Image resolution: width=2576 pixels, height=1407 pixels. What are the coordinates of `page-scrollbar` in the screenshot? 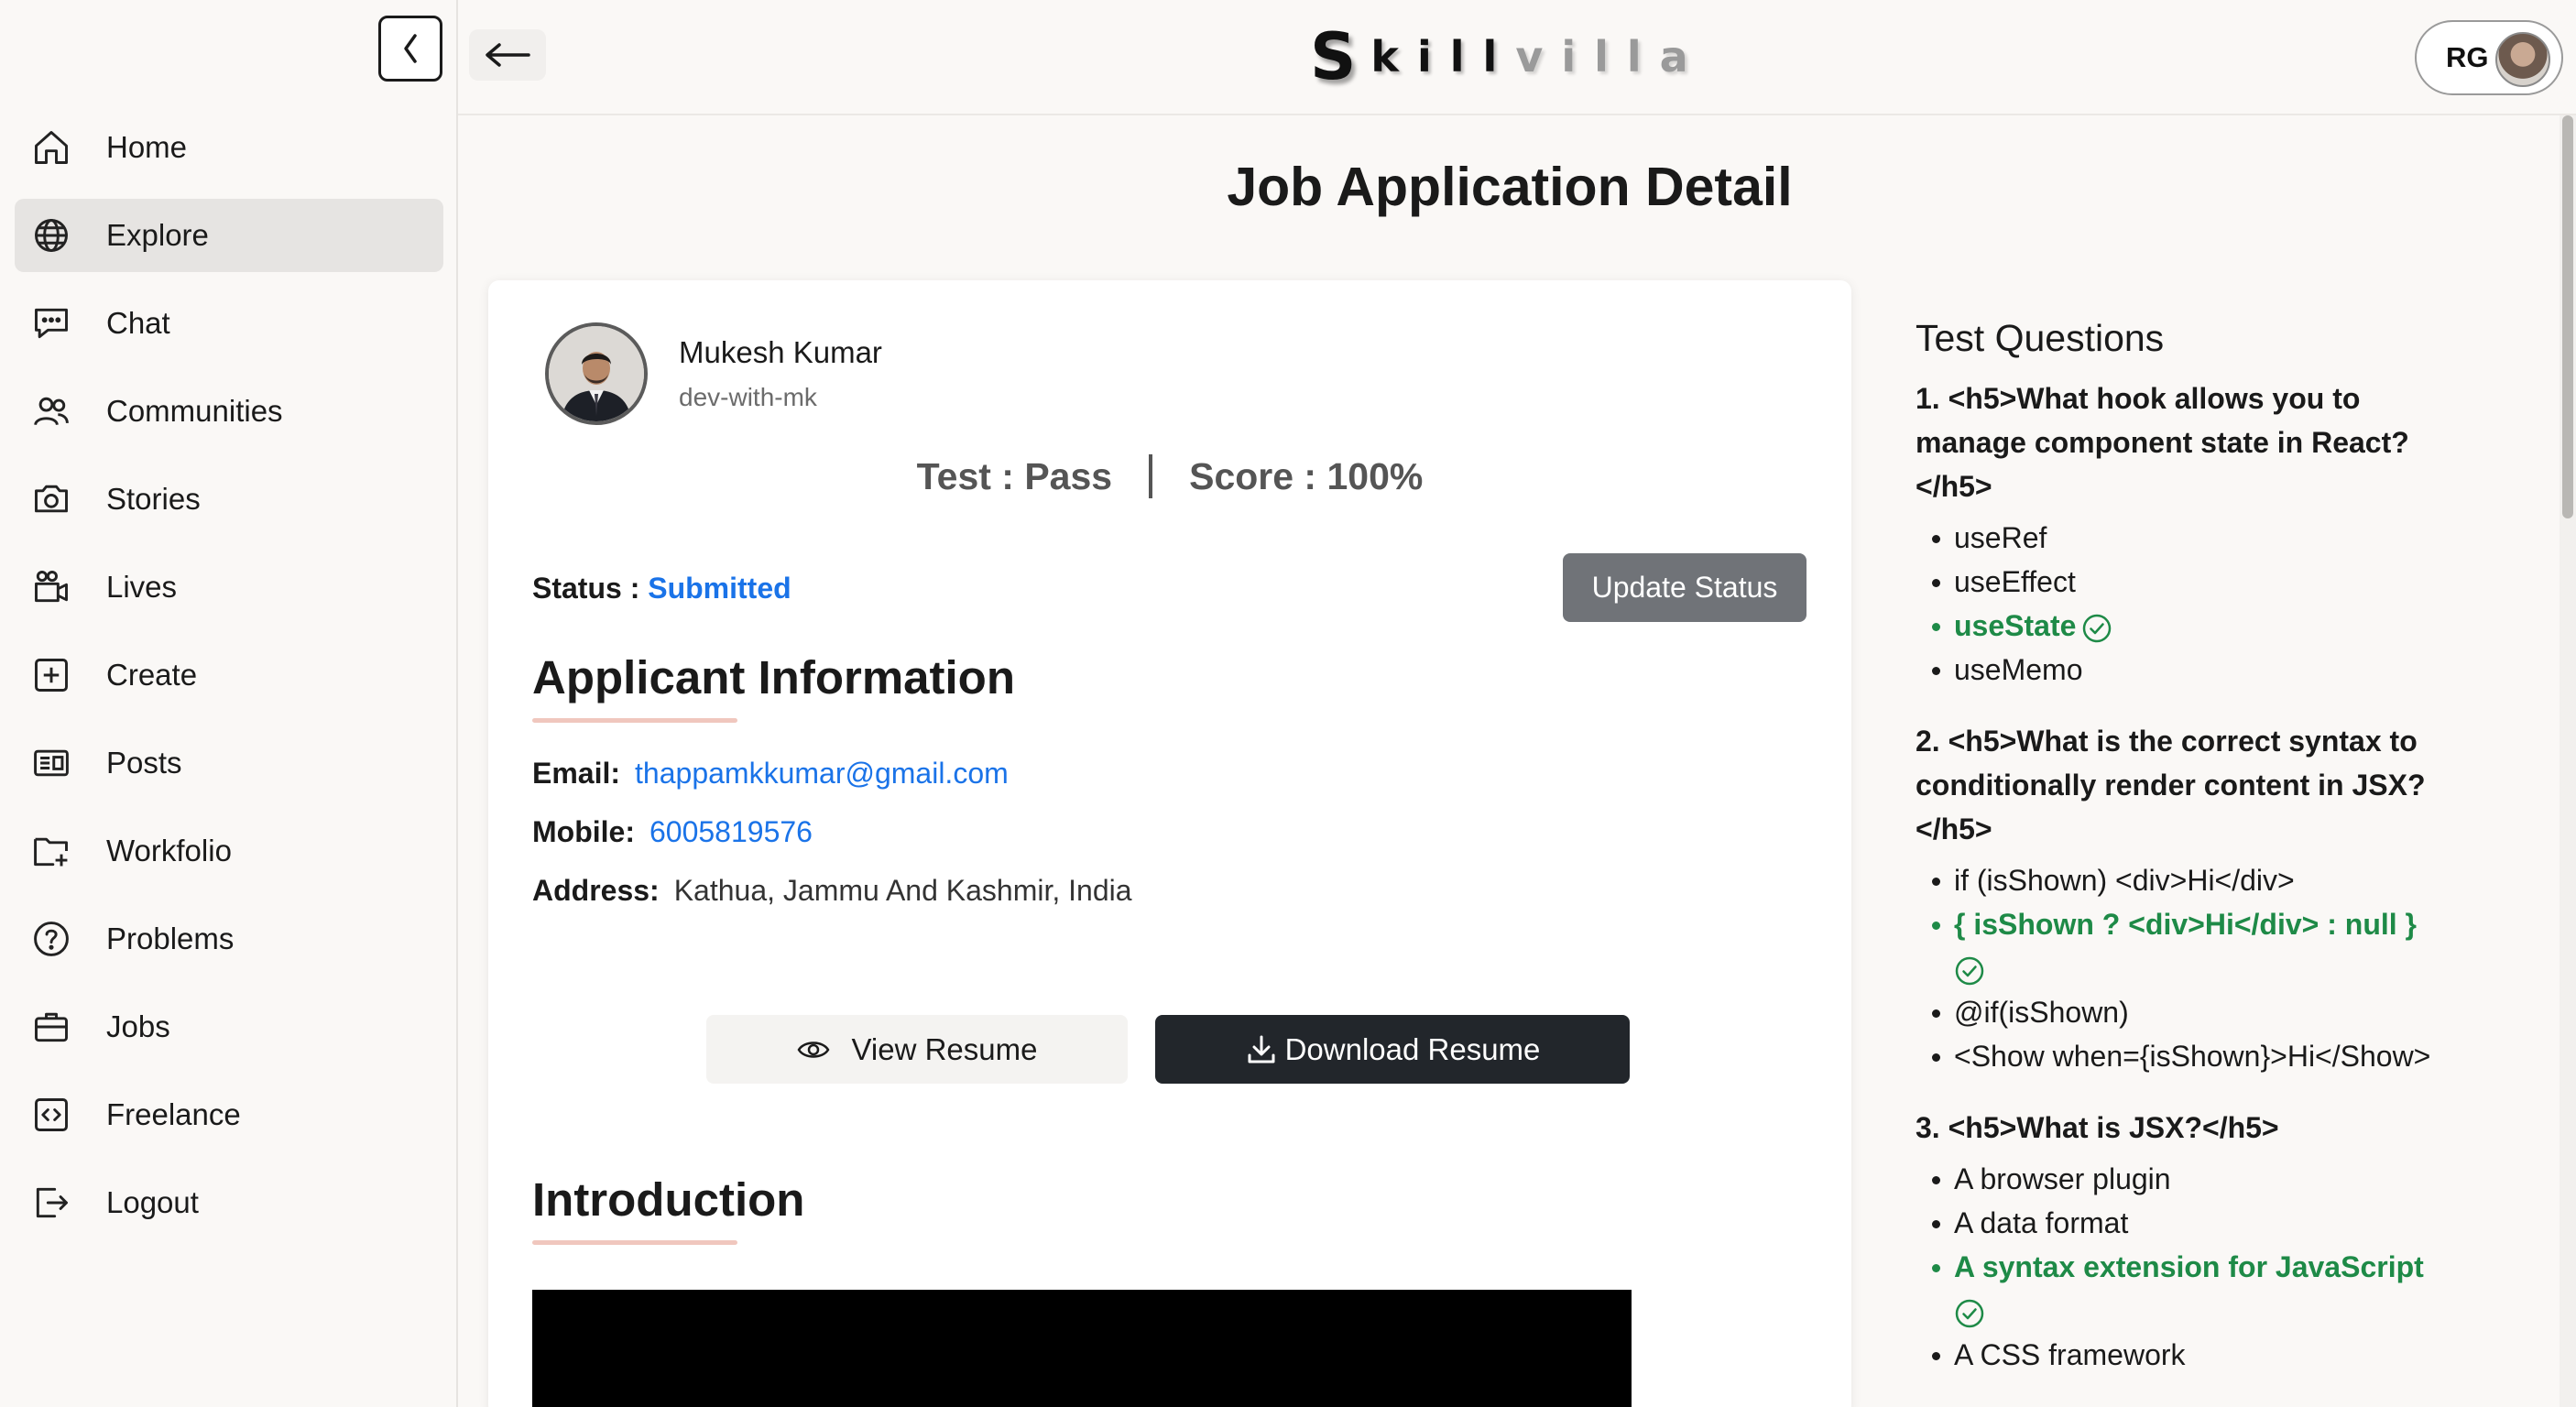 It's located at (2568, 761).